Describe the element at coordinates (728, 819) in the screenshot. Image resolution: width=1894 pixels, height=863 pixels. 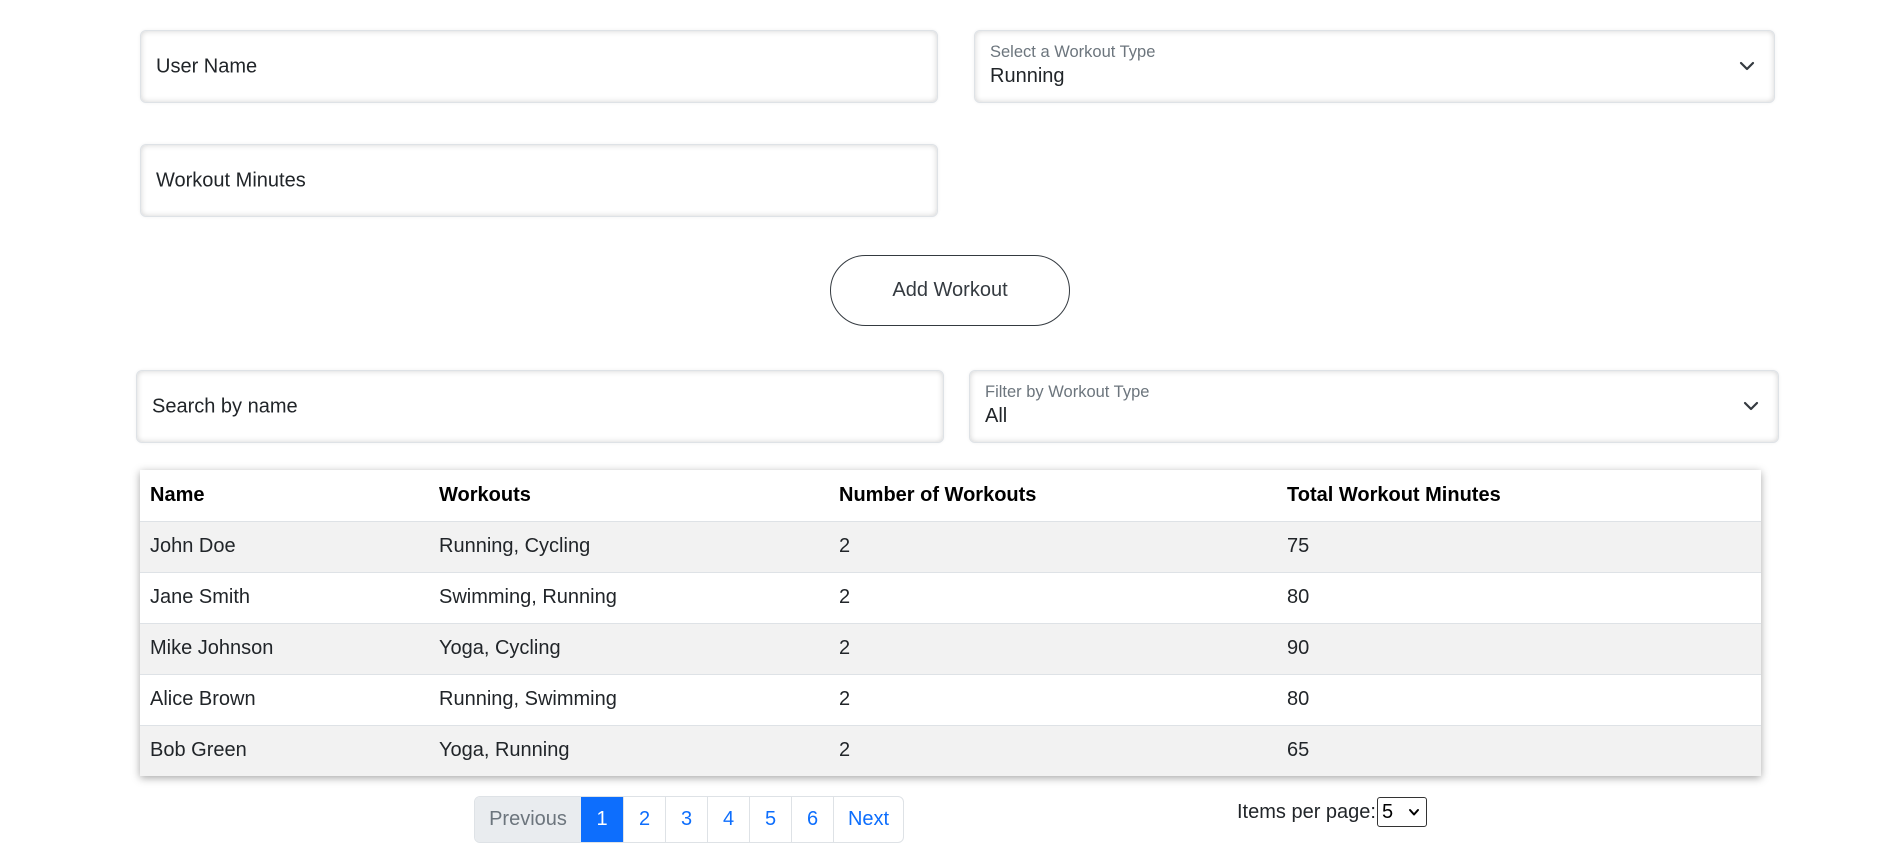
I see `pagination-page-4: 4` at that location.